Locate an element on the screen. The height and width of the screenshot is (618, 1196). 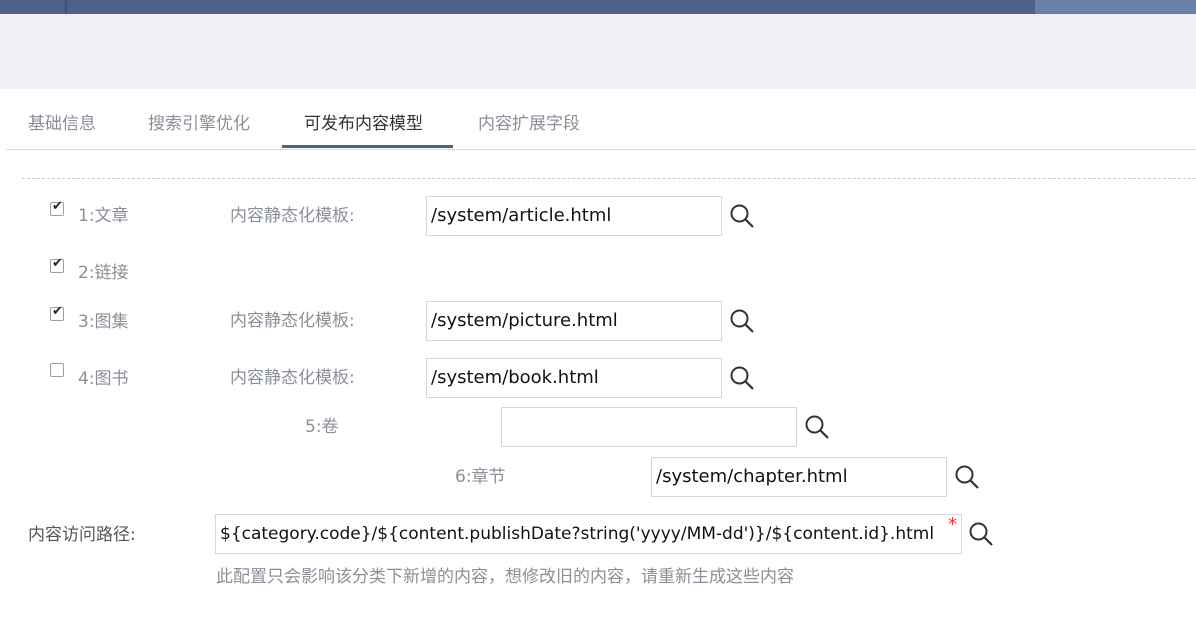
header-band is located at coordinates (598, 51).